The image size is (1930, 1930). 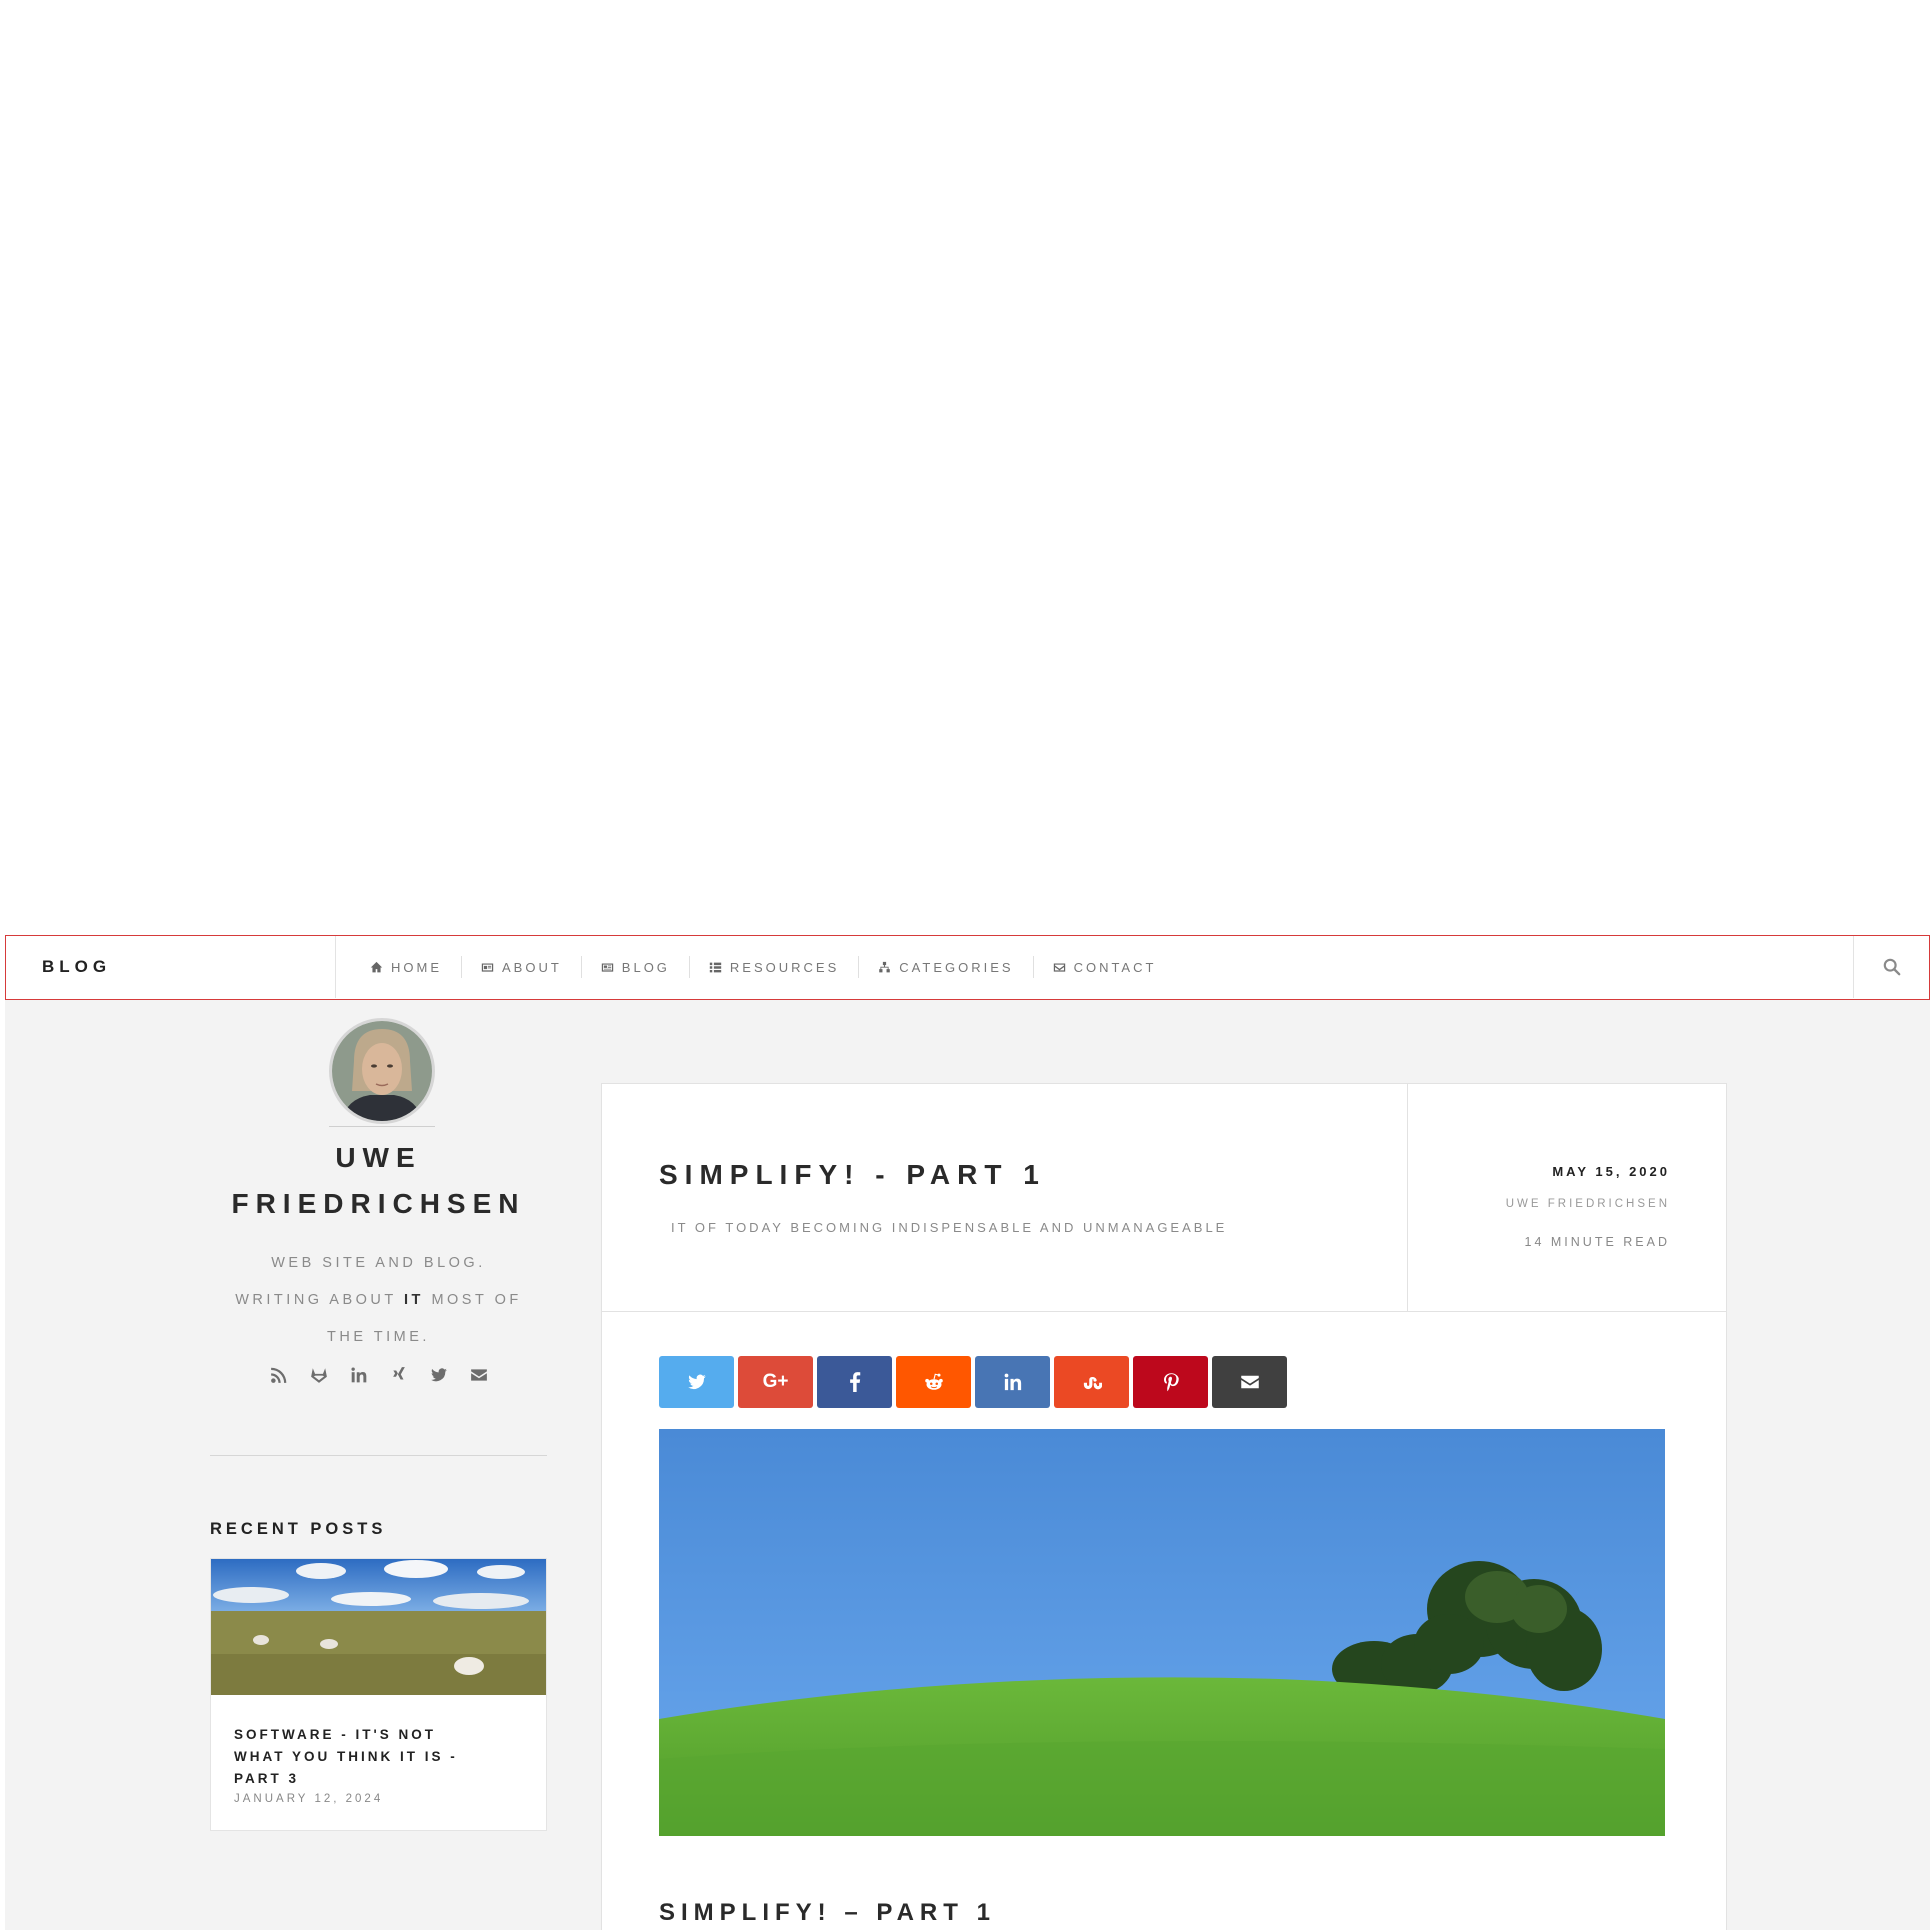 I want to click on gitlab-icon, so click(x=318, y=1375).